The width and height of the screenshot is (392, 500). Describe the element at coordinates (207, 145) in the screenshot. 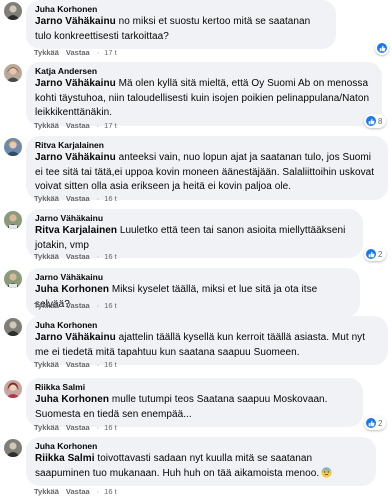

I see `comment-author: Ritva Karjalainen` at that location.